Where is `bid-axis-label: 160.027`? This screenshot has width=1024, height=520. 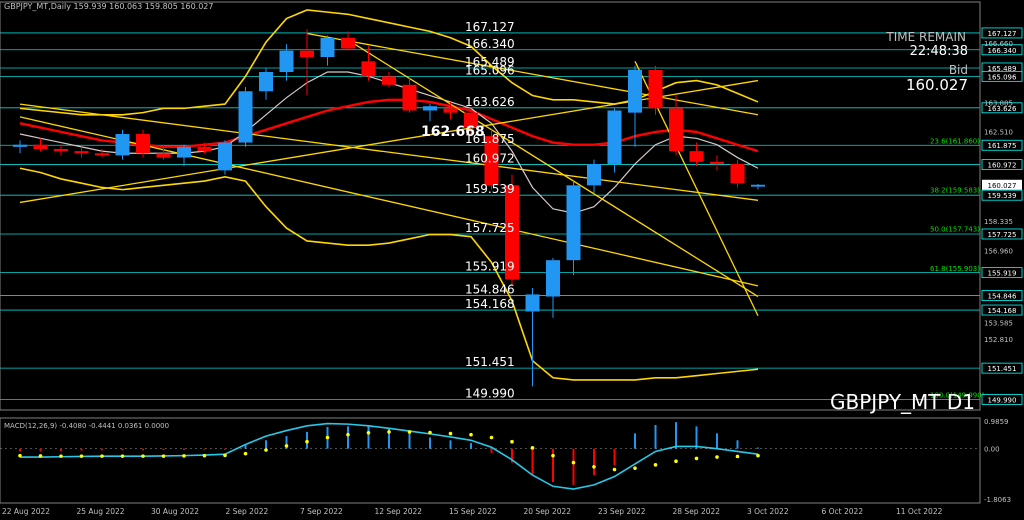
bid-axis-label: 160.027 is located at coordinates (1002, 186).